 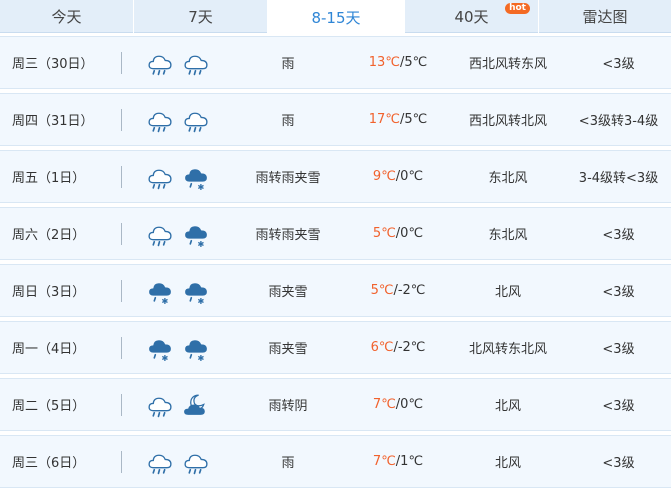 What do you see at coordinates (49, 406) in the screenshot?
I see `forecast-day: 周二（5日）` at bounding box center [49, 406].